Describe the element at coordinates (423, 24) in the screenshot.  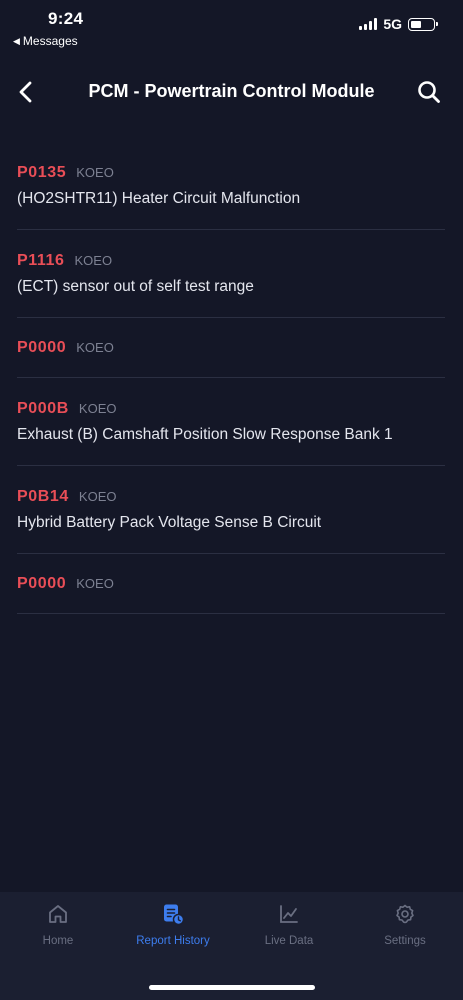
I see `battery-icon` at that location.